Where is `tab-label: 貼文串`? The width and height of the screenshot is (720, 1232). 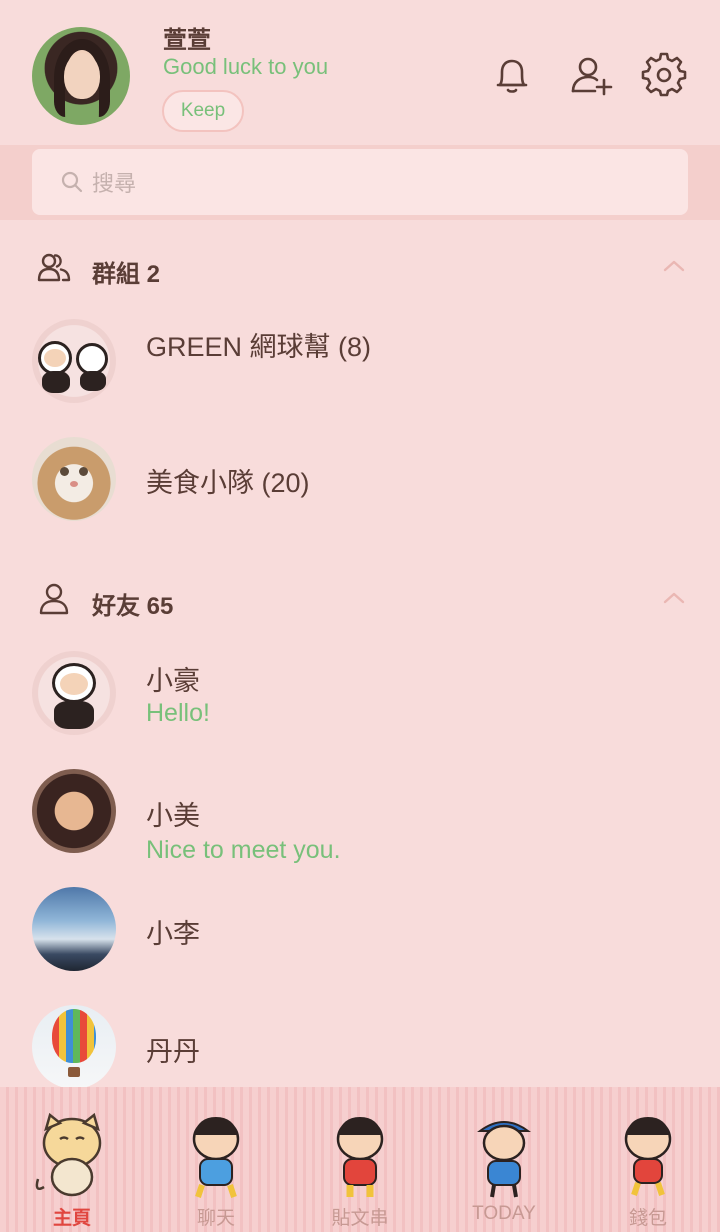
tab-label: 貼文串 is located at coordinates (360, 1218).